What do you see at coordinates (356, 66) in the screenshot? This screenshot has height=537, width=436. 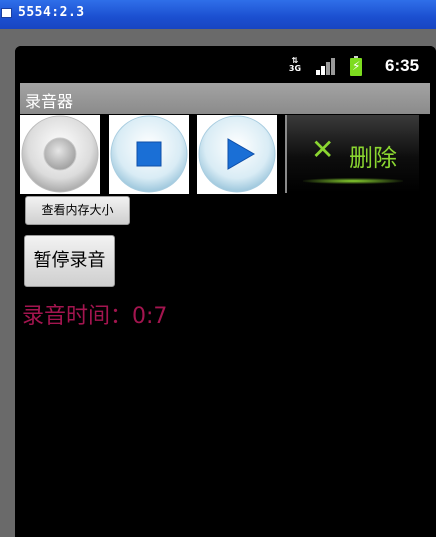 I see `battery-charging-icon: ⚡` at bounding box center [356, 66].